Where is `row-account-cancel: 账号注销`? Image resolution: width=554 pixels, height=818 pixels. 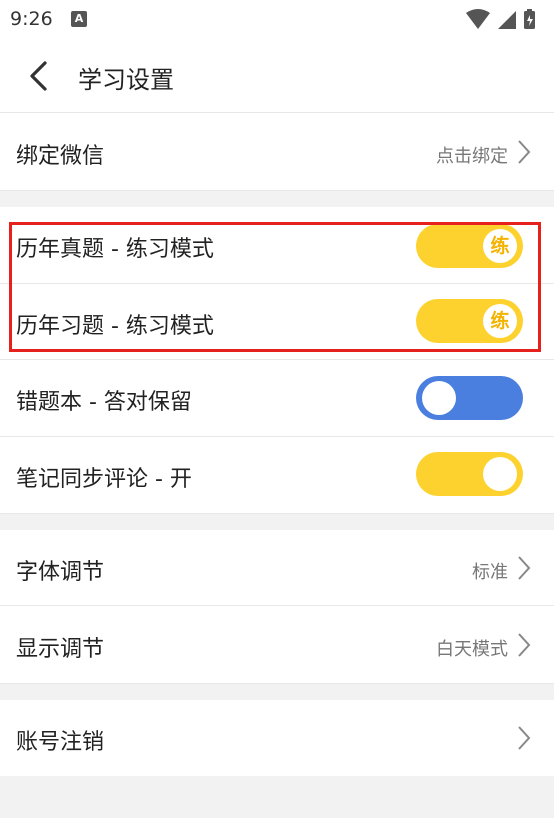
row-account-cancel: 账号注销 is located at coordinates (277, 738).